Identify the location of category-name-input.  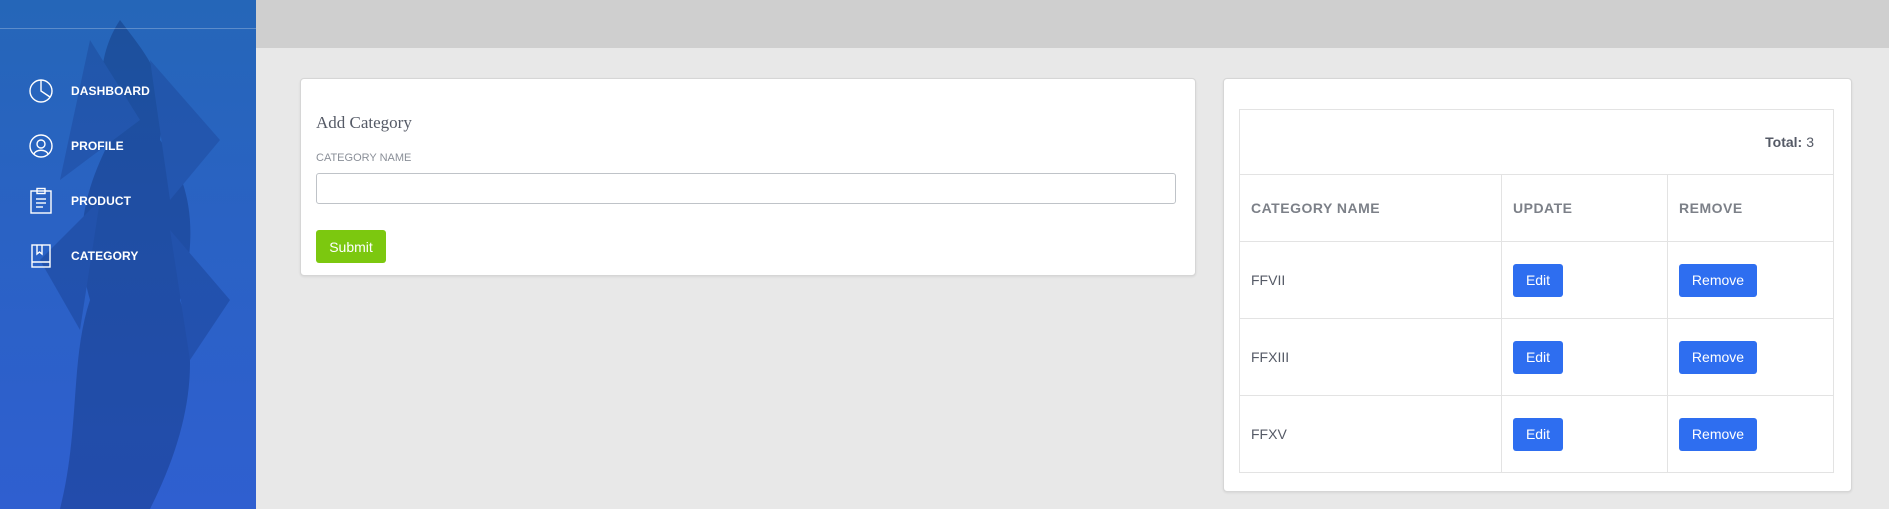
(746, 188).